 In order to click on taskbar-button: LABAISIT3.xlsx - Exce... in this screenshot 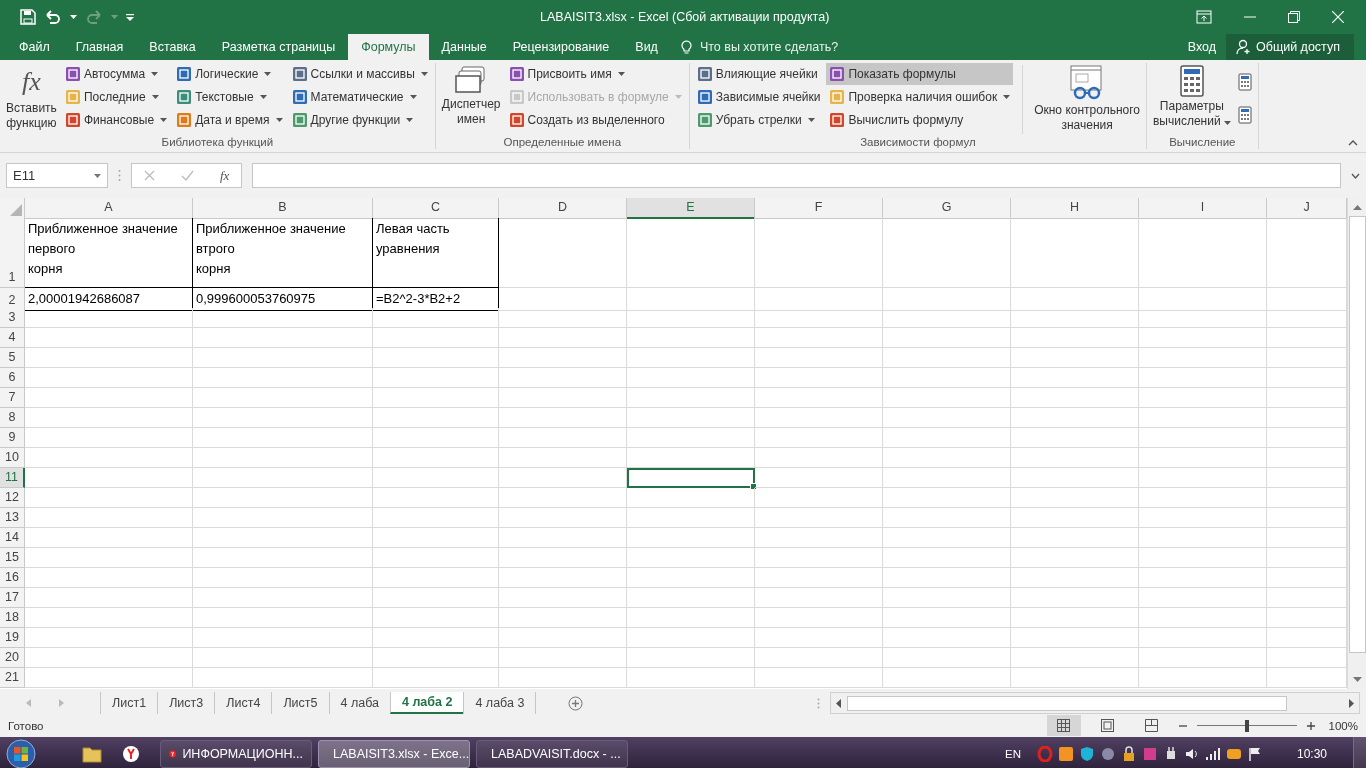, I will do `click(394, 753)`.